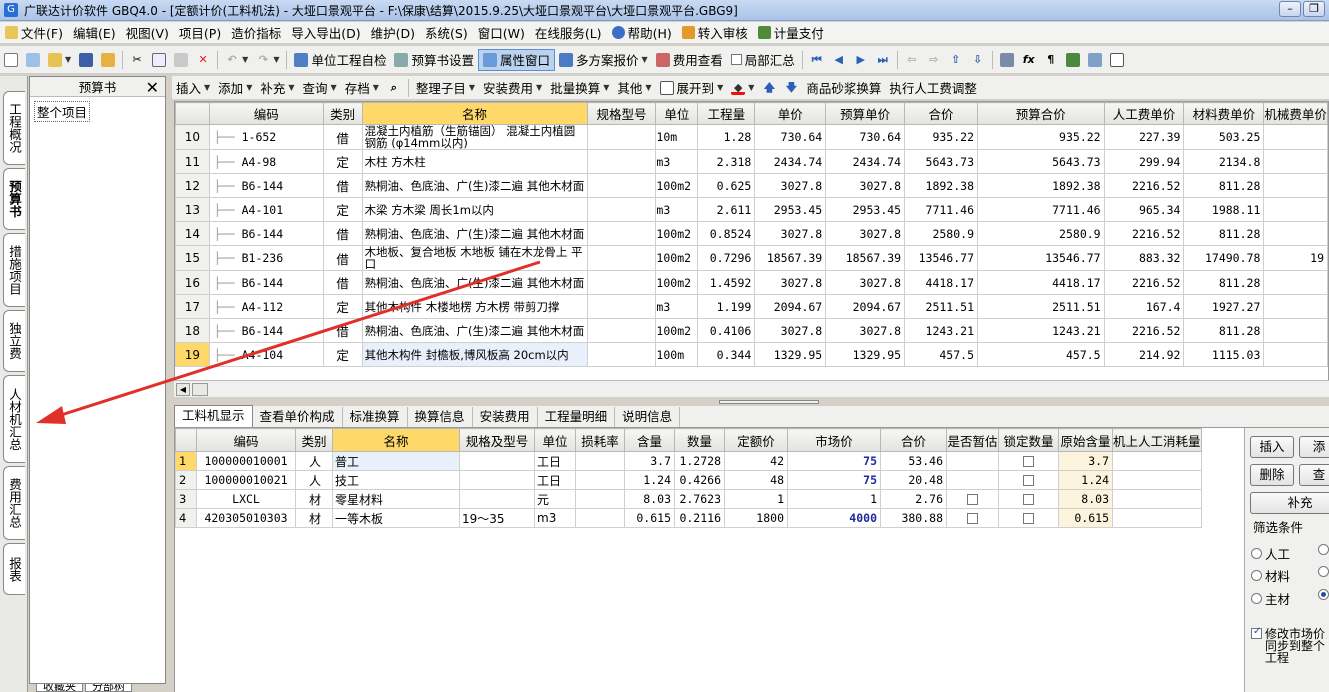  Describe the element at coordinates (1041, 161) in the screenshot. I see `item-budget-total: 5643.73` at that location.